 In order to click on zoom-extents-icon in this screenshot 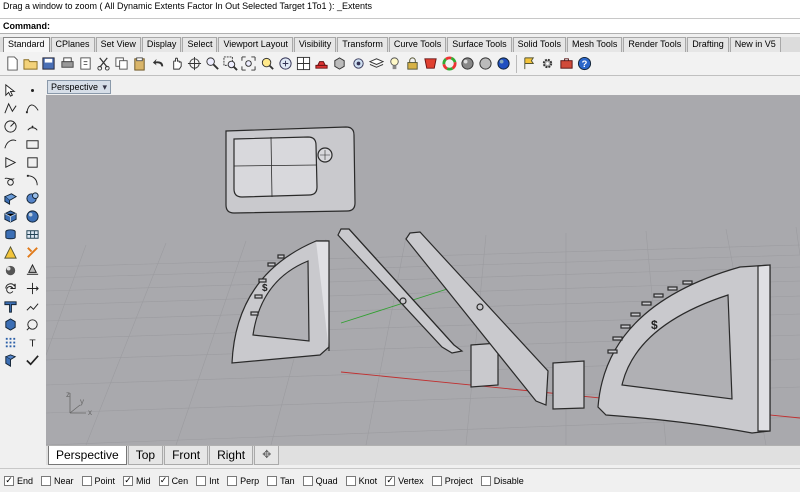, I will do `click(248, 64)`.